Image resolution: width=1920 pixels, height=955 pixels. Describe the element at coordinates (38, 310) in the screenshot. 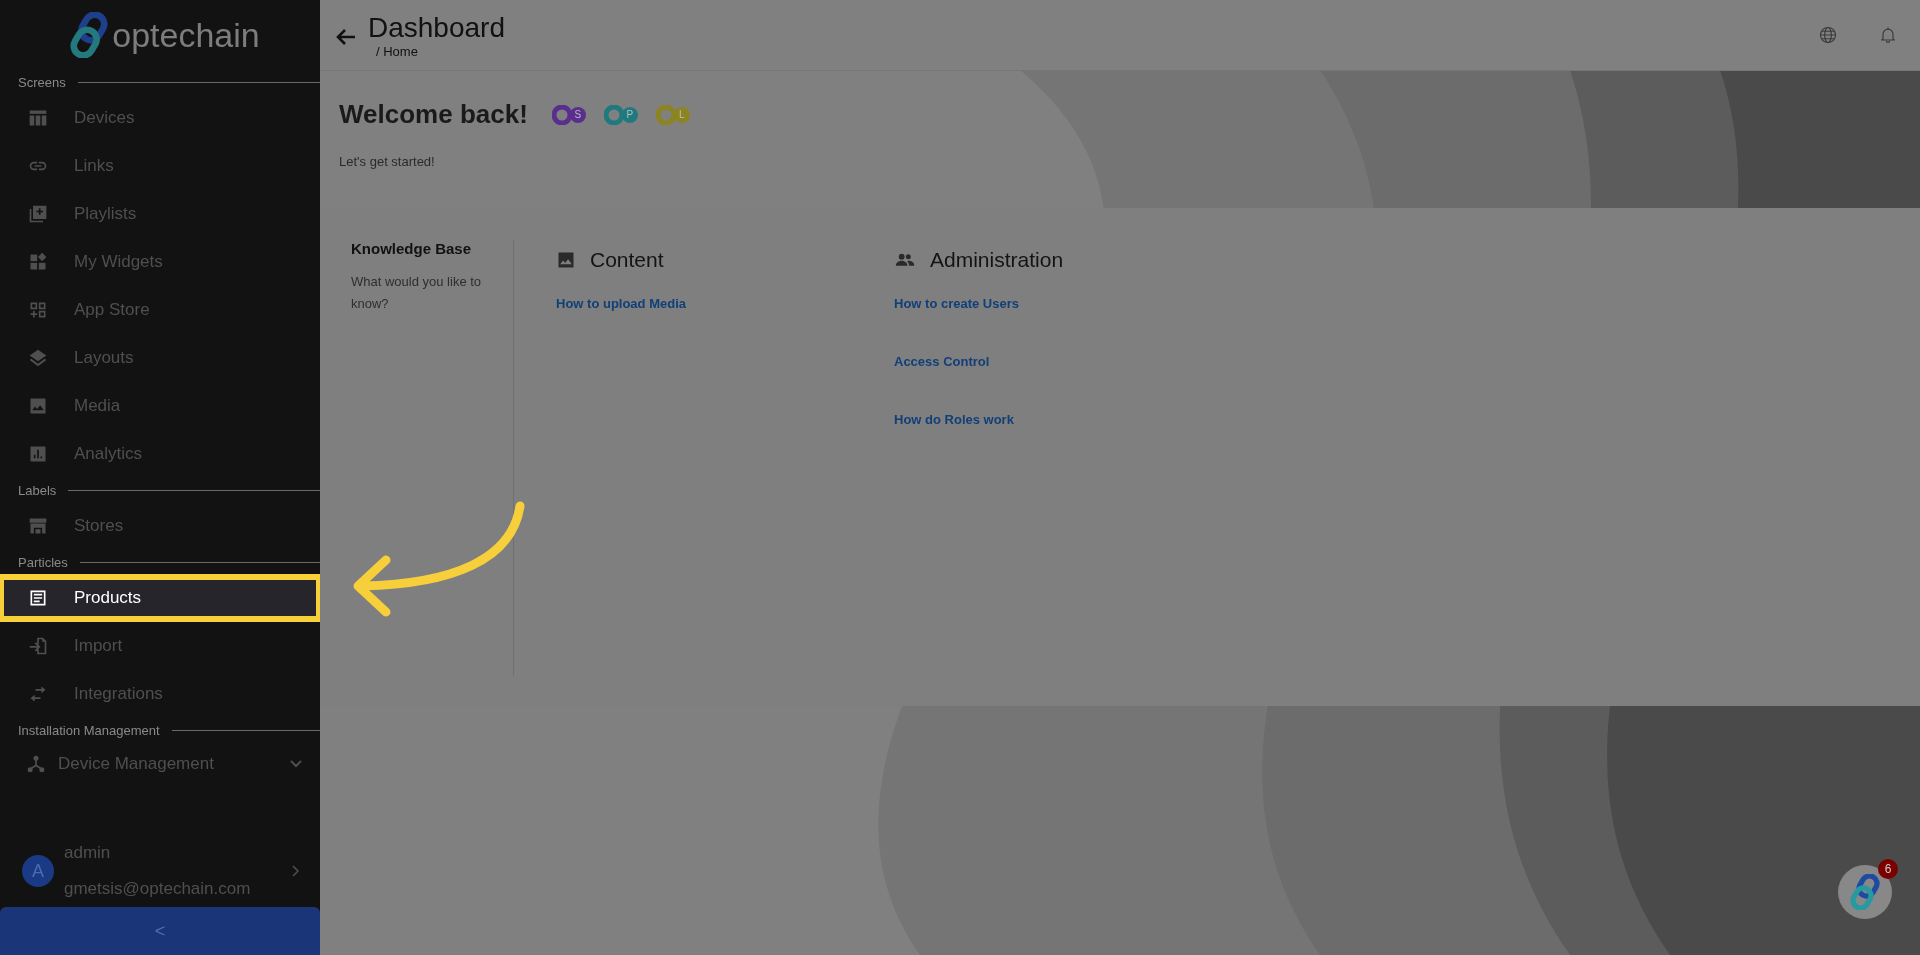

I see `grid-plus-icon` at that location.